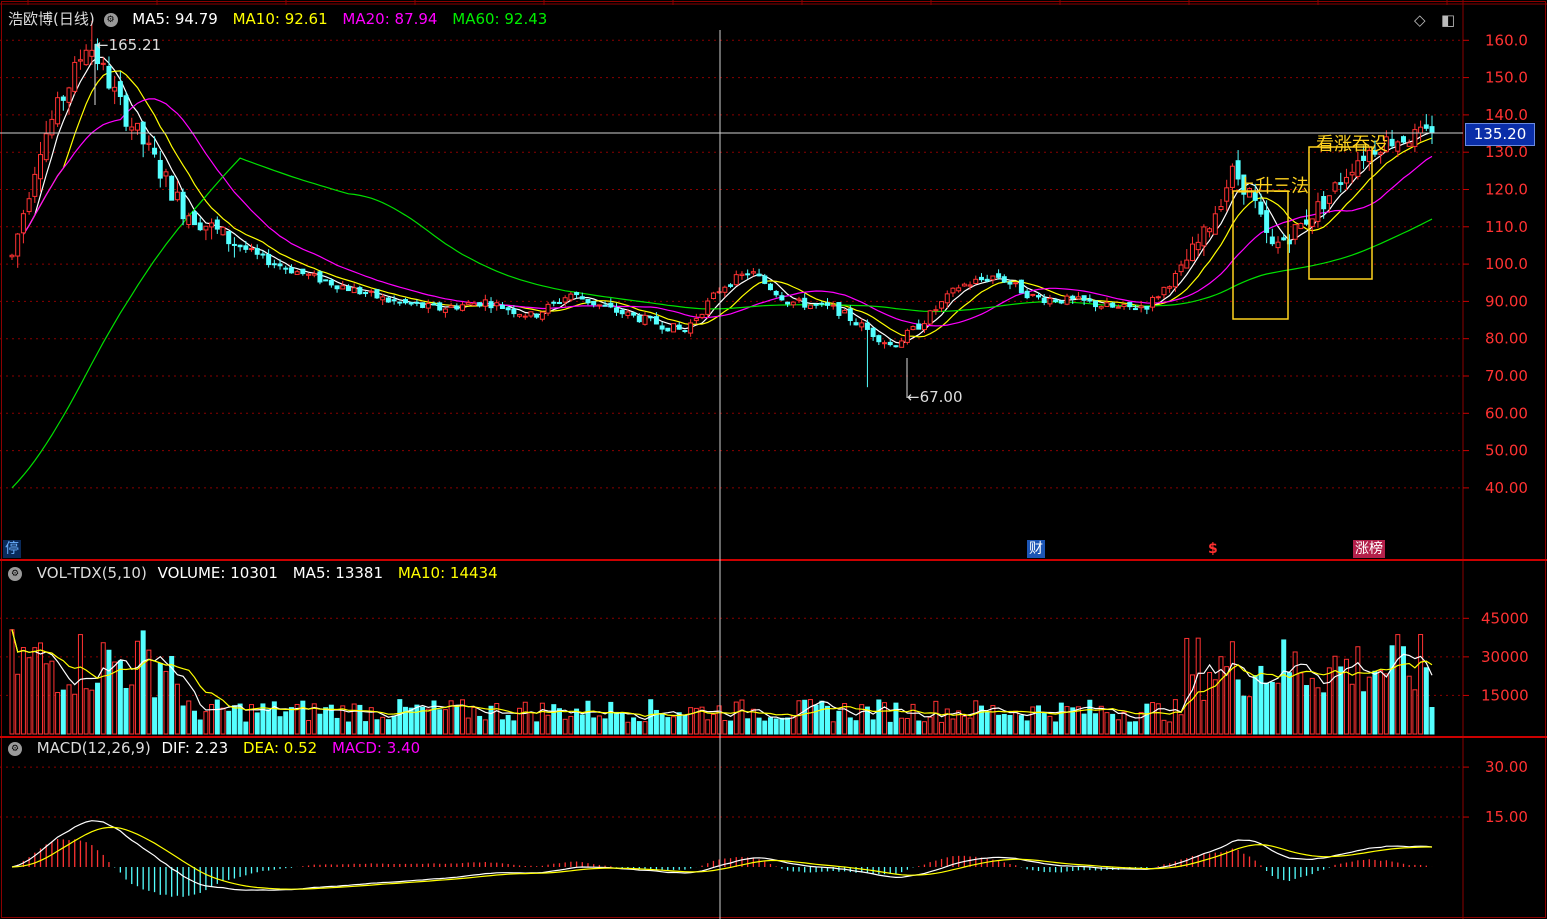 The image size is (1547, 919). I want to click on volume-bars, so click(722, 682).